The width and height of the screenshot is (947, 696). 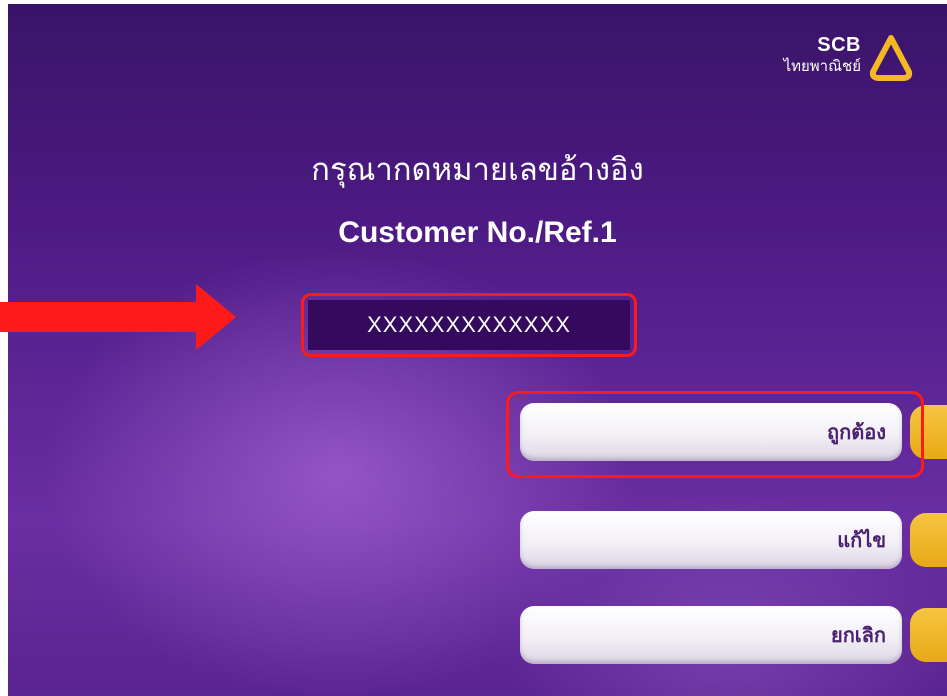 I want to click on reference-number-field: XXXXXXXXXXXXX, so click(x=469, y=325).